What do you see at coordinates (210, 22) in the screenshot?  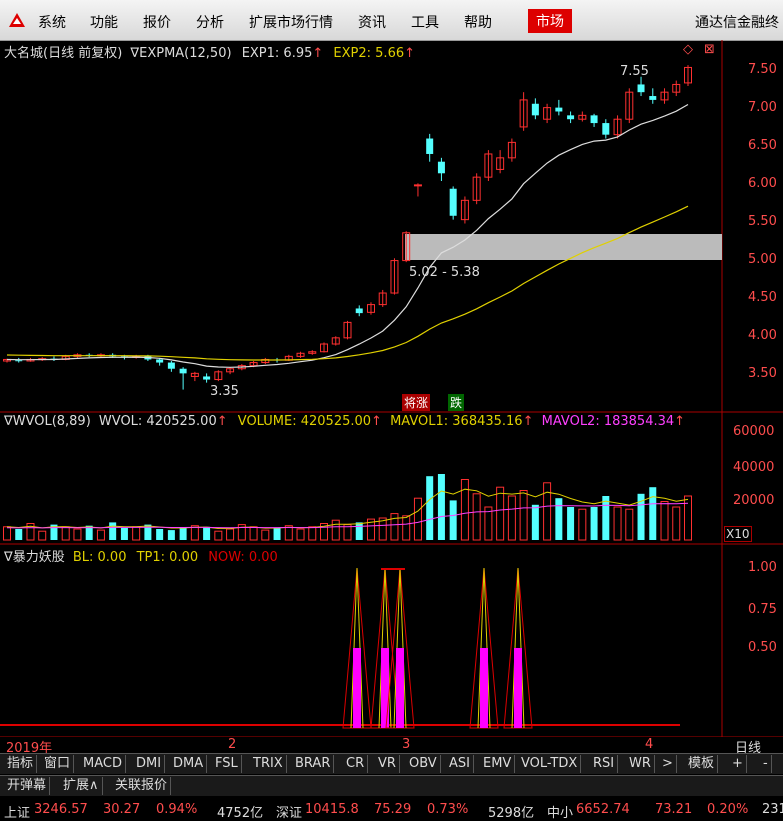 I see `menu-analysis: 分析` at bounding box center [210, 22].